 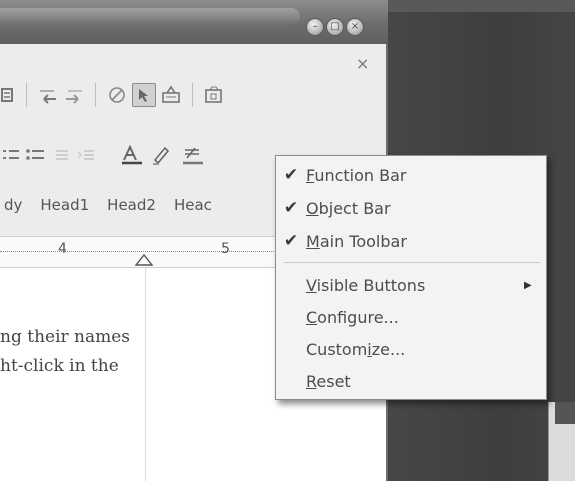 I want to click on menu-item-label: Reset, so click(x=328, y=381).